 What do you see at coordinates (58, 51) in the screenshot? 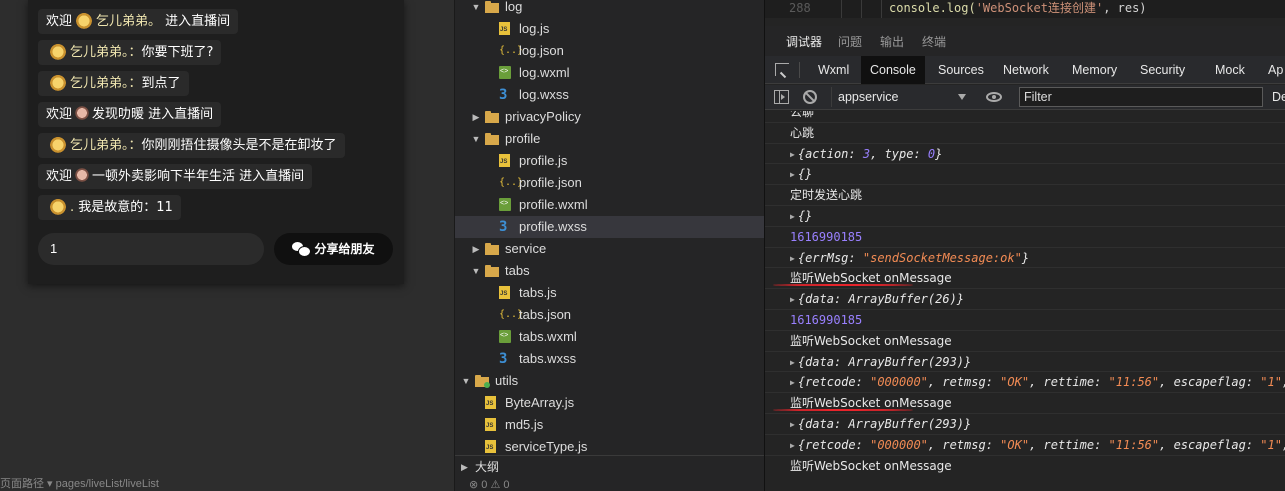
I see `vip-badge-icon` at bounding box center [58, 51].